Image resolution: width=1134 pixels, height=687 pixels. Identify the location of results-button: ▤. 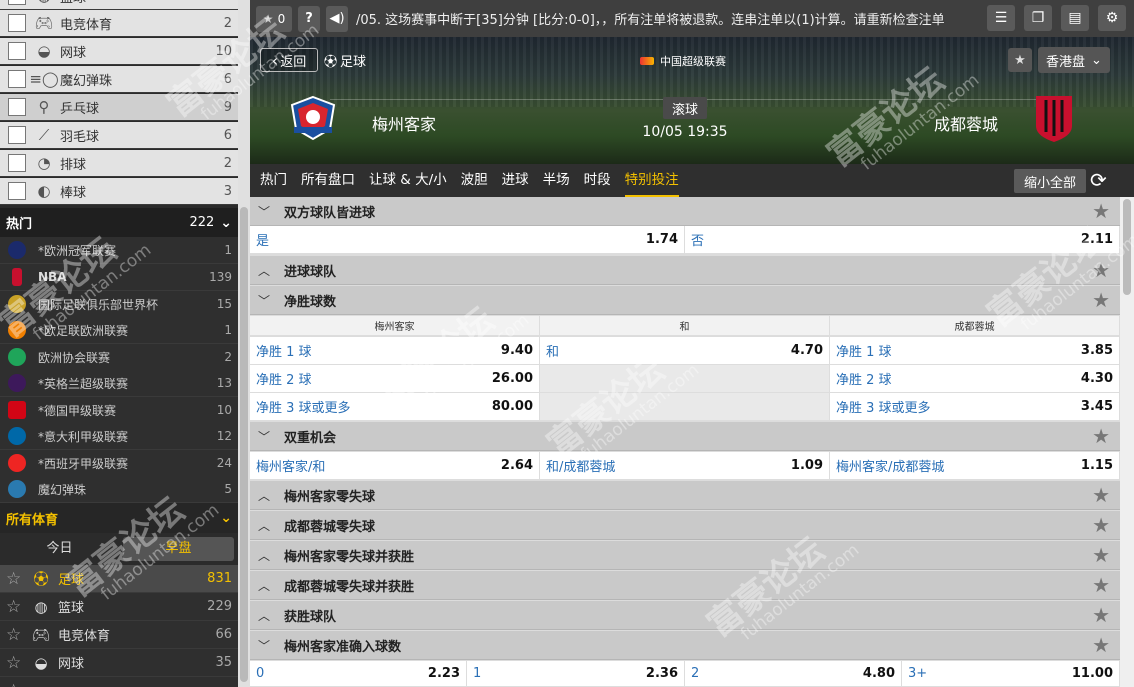
(1075, 18).